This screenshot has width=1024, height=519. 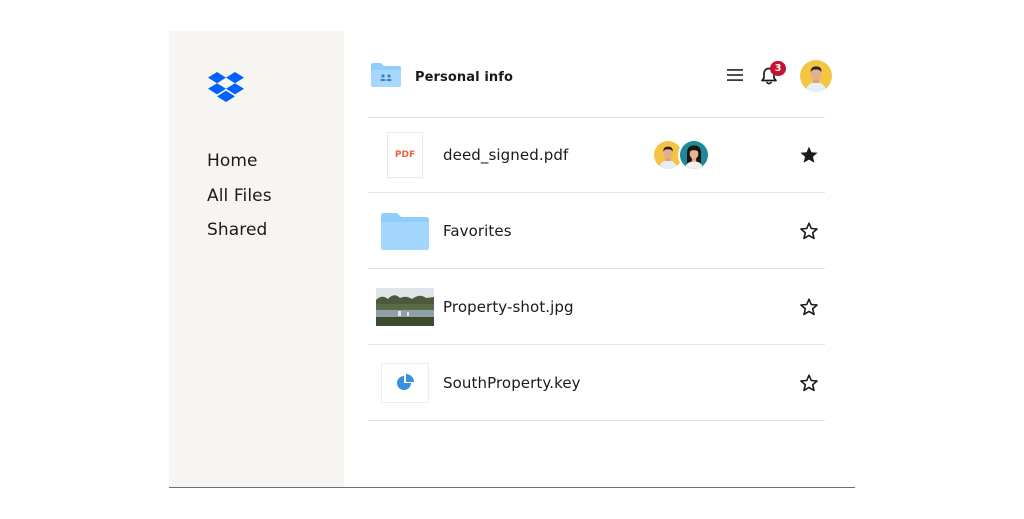 I want to click on file-row-favorites: Favorites, so click(x=596, y=231).